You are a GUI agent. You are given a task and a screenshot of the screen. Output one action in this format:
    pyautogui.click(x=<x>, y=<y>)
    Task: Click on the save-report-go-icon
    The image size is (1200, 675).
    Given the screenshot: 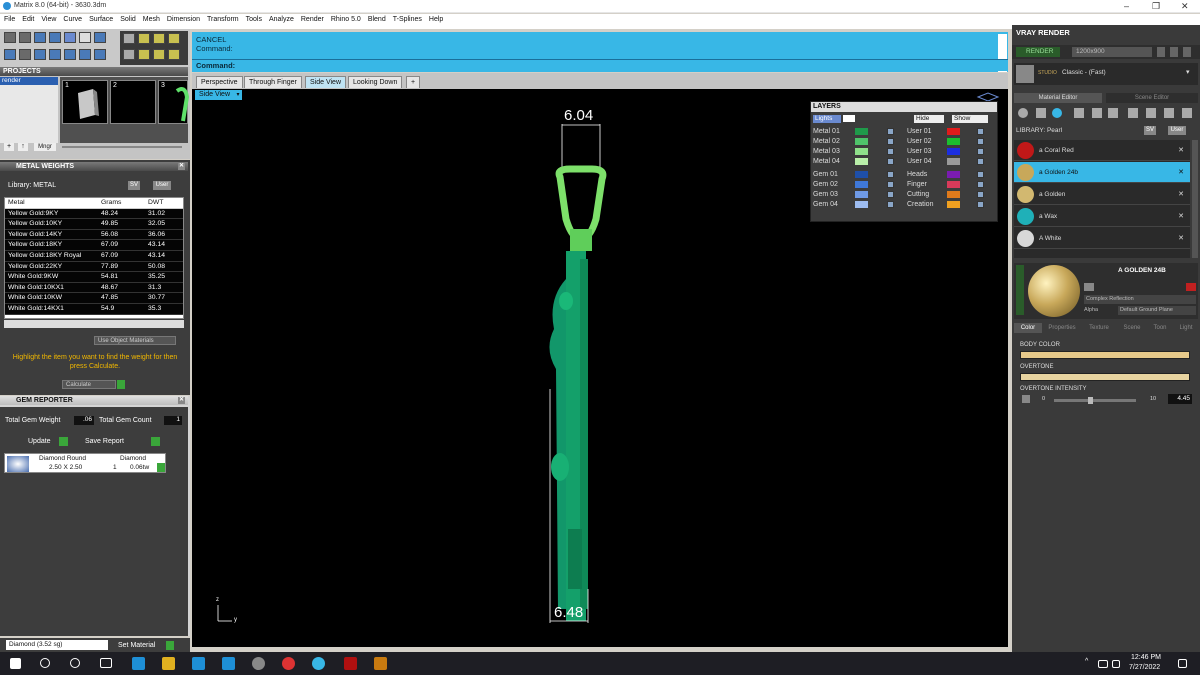 What is the action you would take?
    pyautogui.click(x=155, y=441)
    